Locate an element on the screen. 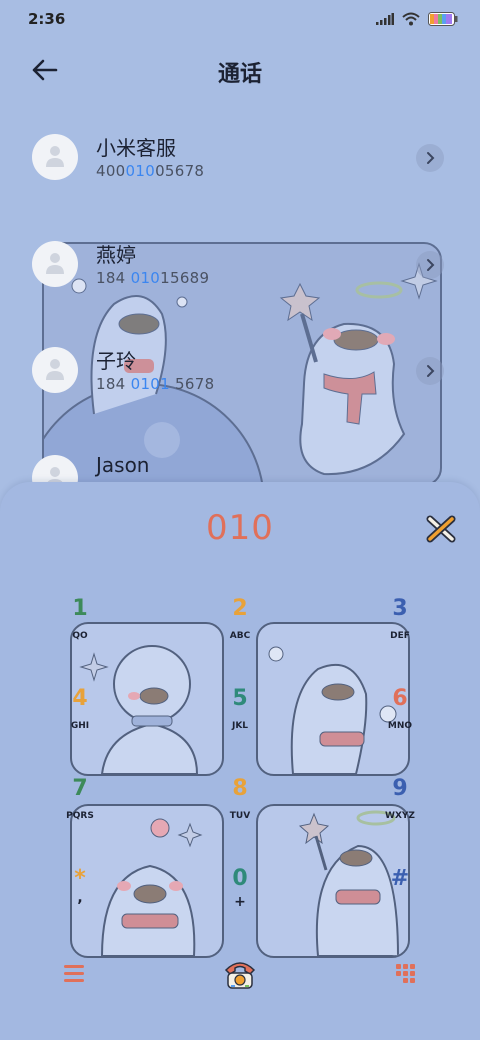 This screenshot has height=1040, width=480. contact-item: 燕婷 184 01015689 is located at coordinates (240, 281).